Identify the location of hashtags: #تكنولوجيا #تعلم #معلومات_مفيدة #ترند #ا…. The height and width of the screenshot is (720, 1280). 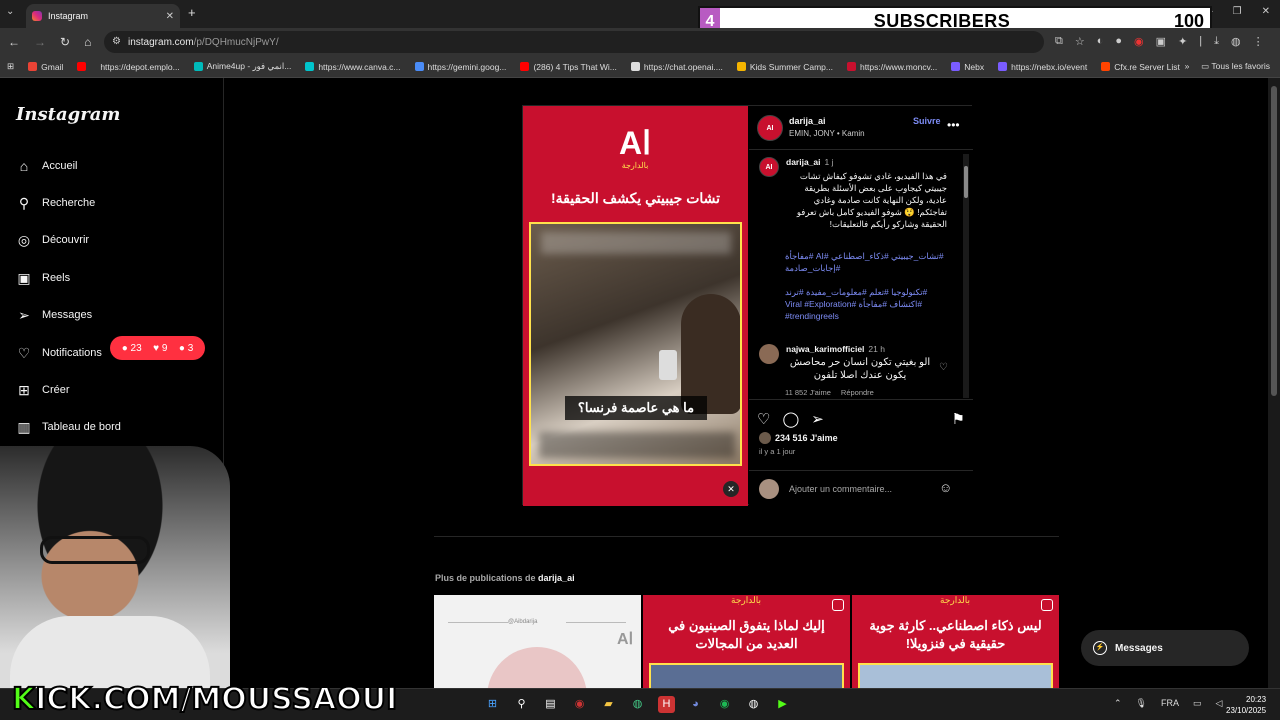
(866, 304).